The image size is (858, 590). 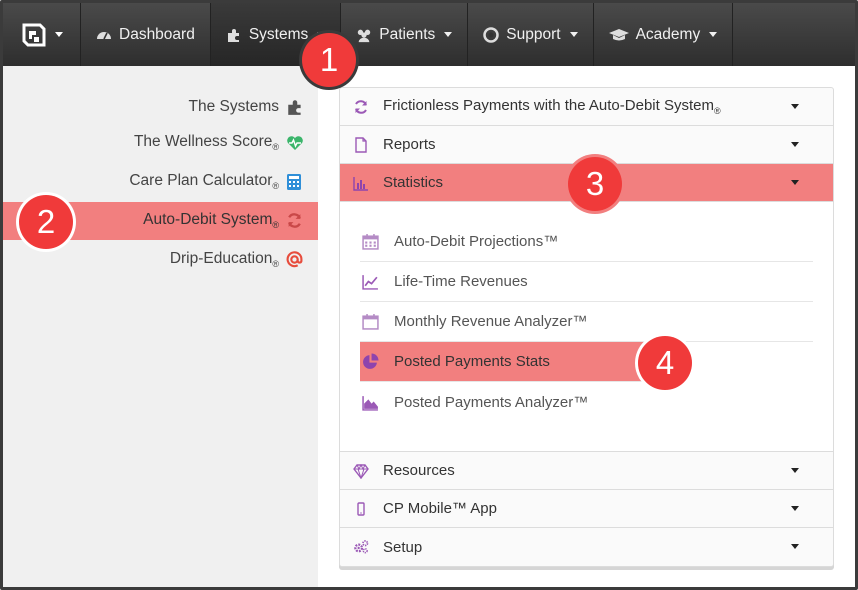 What do you see at coordinates (211, 221) in the screenshot?
I see `sidebar-item-label: Auto-Debit System®` at bounding box center [211, 221].